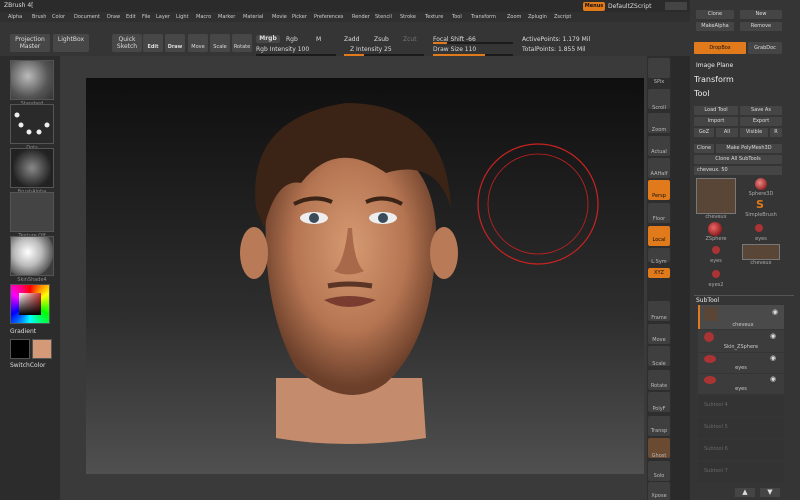 This screenshot has width=800, height=500. What do you see at coordinates (371, 49) in the screenshot?
I see `z-intensity-slider: Z Intensity 25` at bounding box center [371, 49].